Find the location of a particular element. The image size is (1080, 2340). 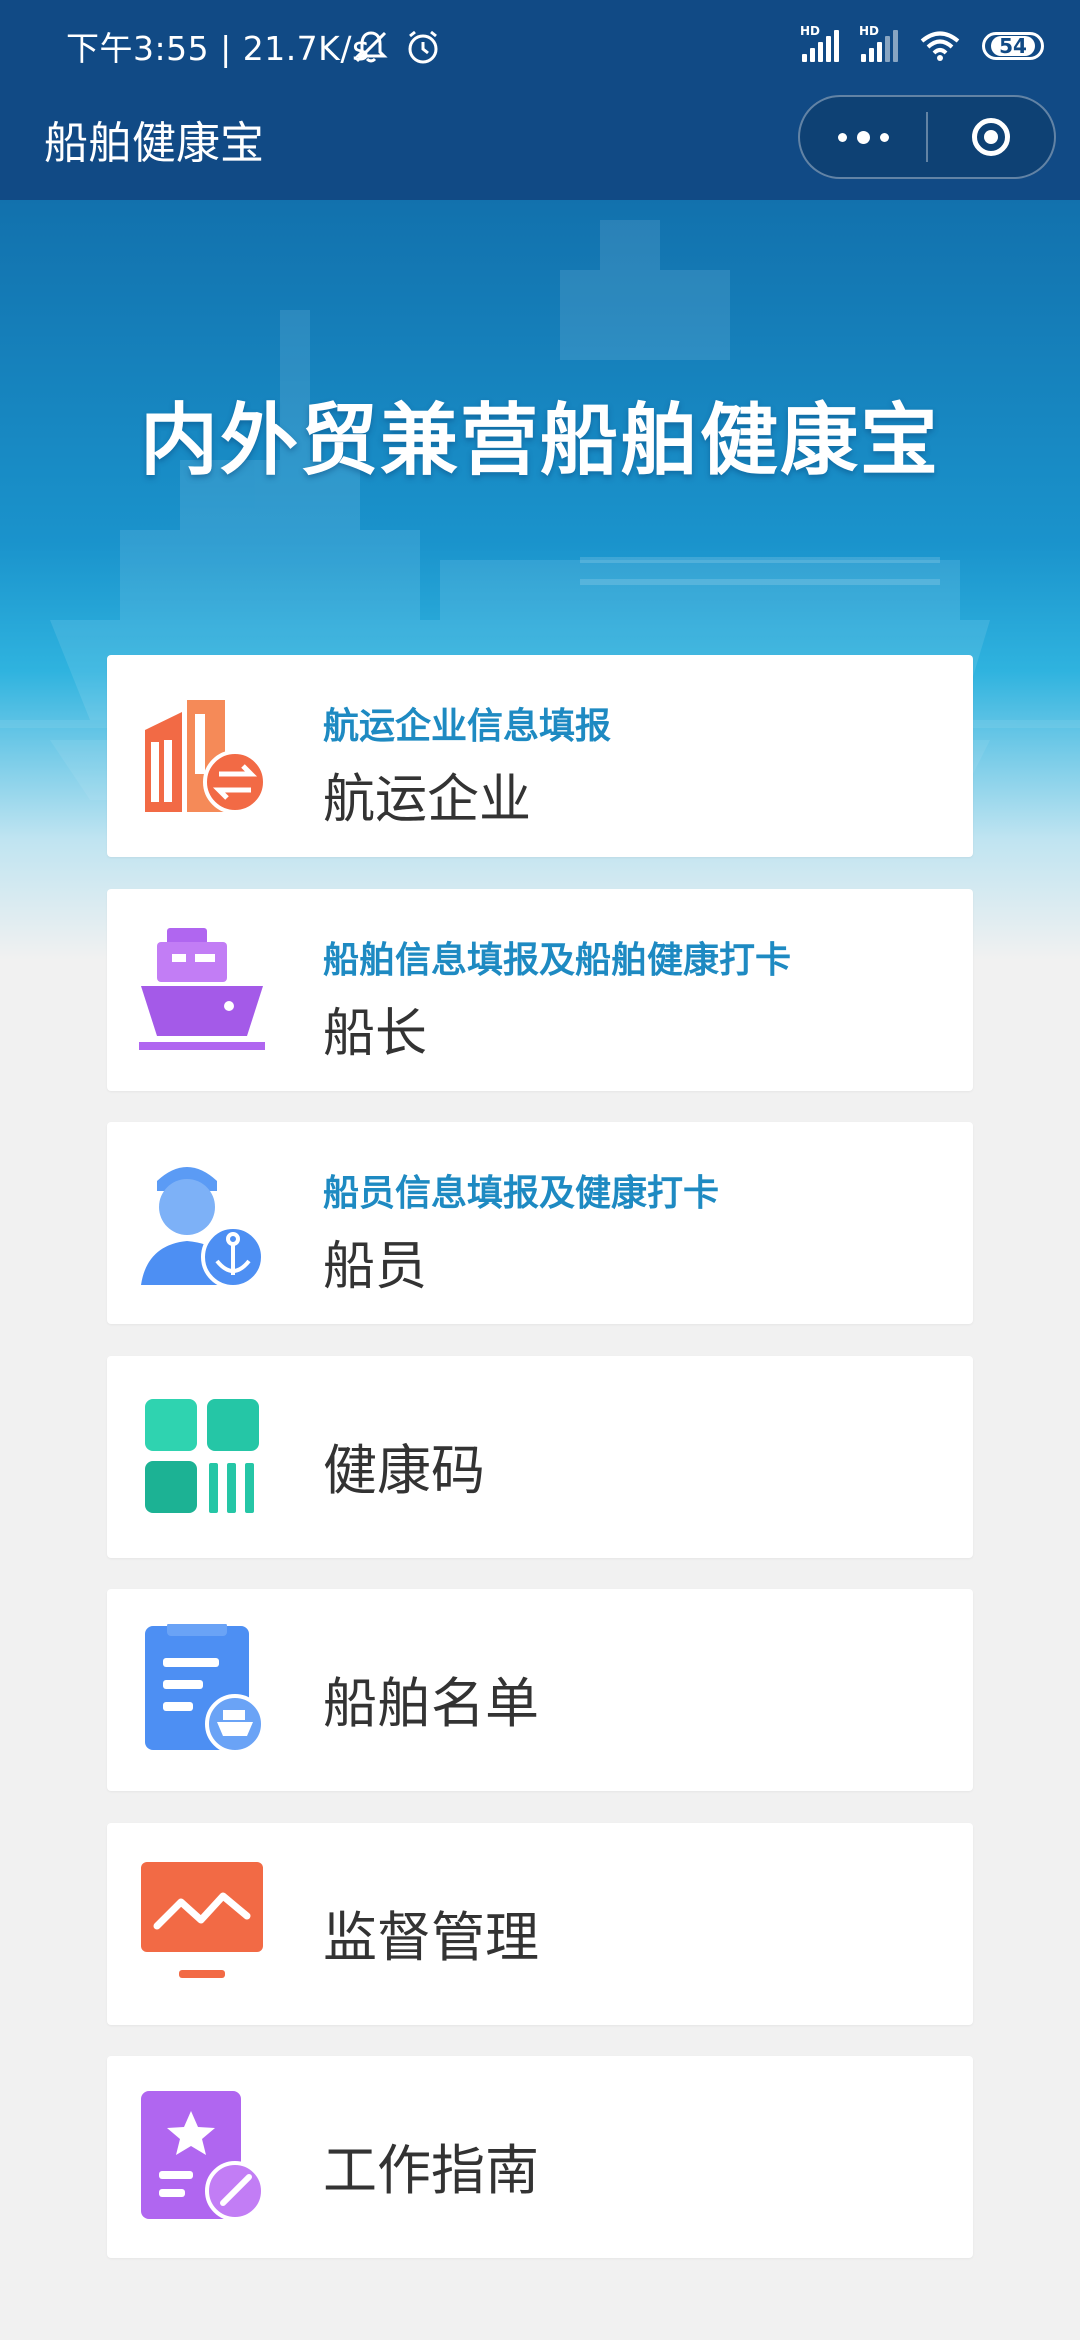

crew-anchor-icon is located at coordinates (203, 1227).